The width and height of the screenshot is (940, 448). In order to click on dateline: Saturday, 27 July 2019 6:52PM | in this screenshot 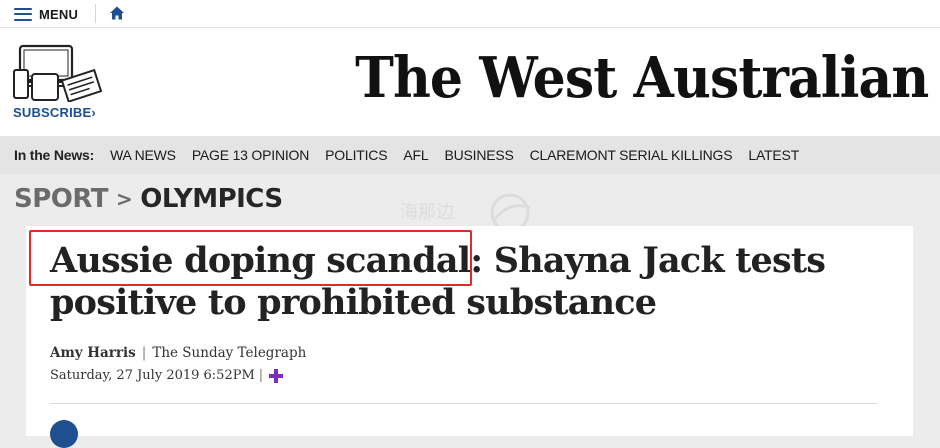, I will do `click(167, 375)`.